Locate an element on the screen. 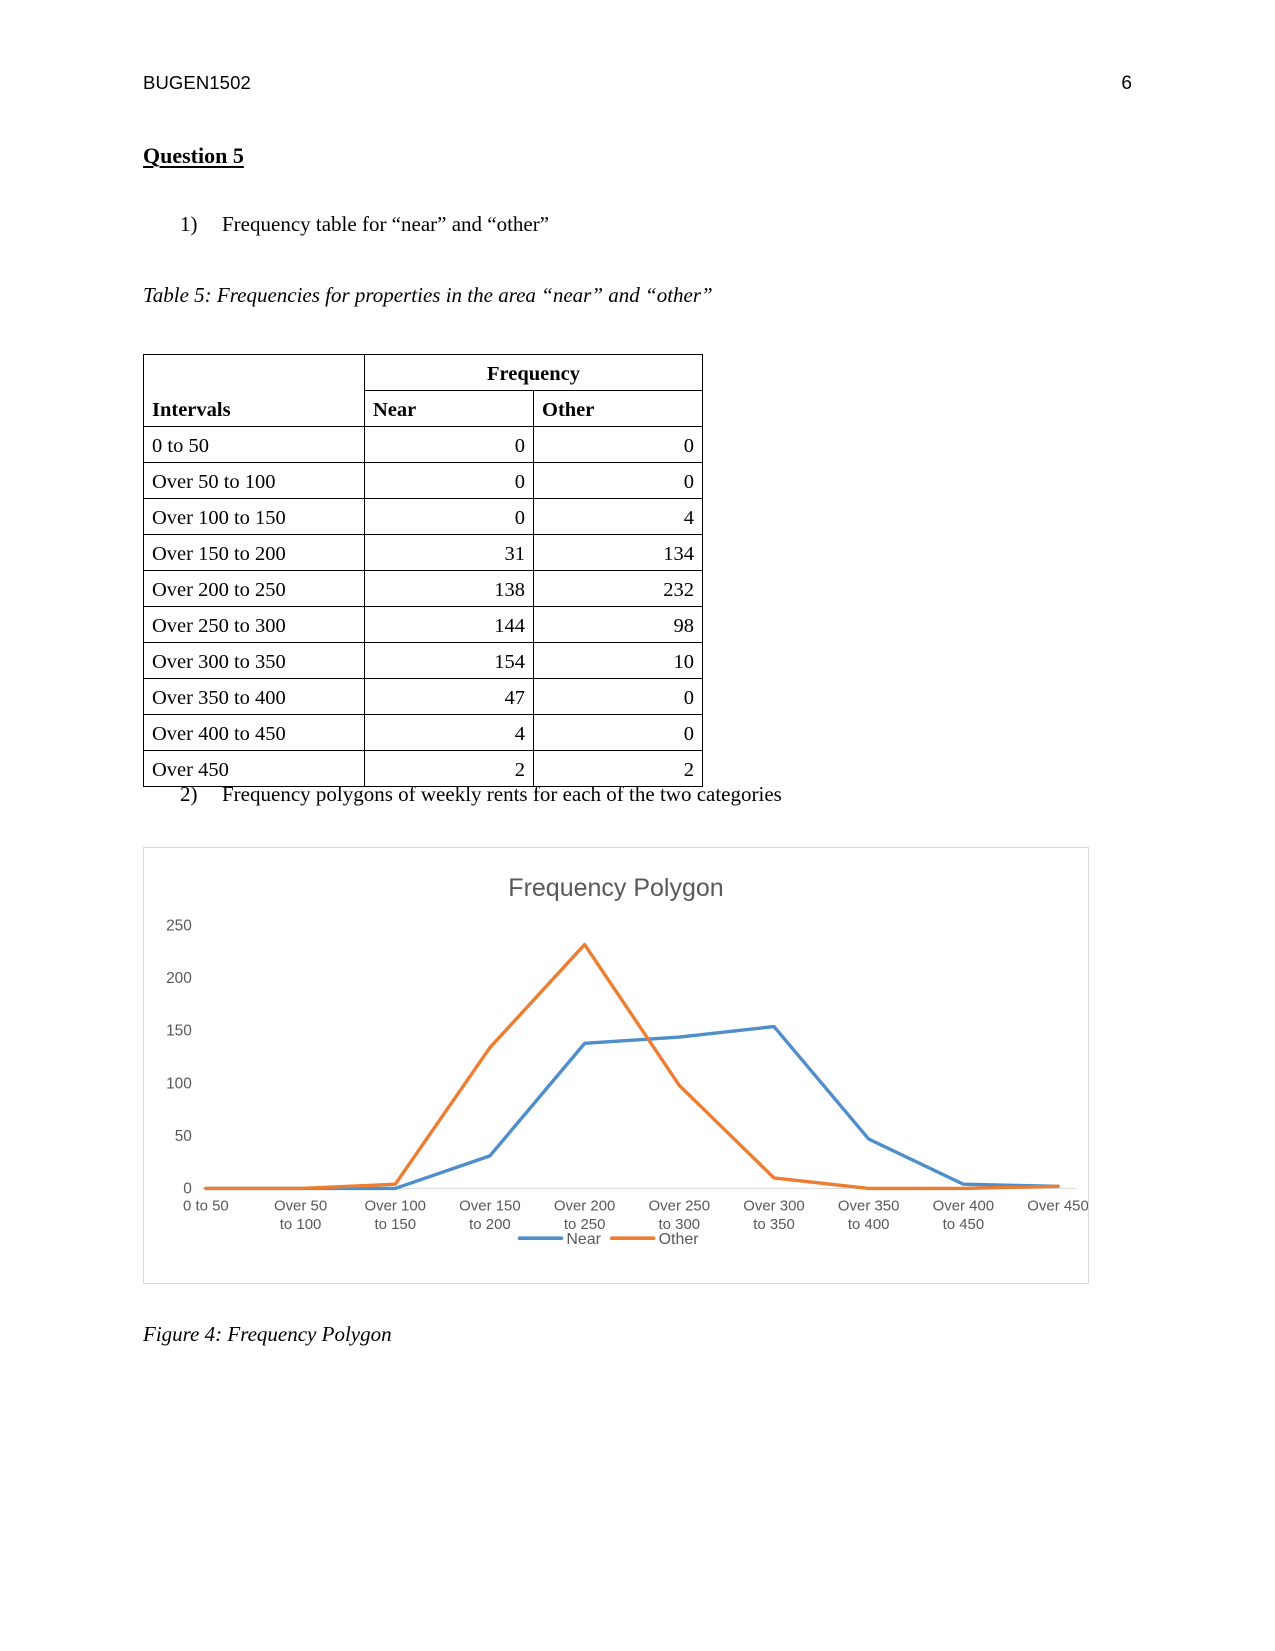 The height and width of the screenshot is (1651, 1275). table-cell-near: 31 is located at coordinates (449, 552).